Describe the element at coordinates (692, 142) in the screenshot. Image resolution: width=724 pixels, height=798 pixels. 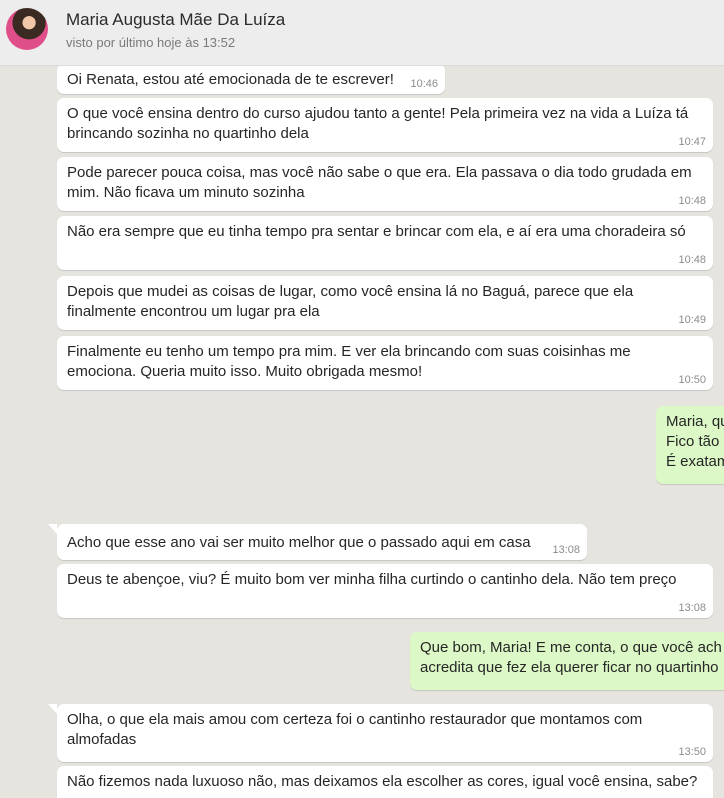
I see `message-time: 10:47` at that location.